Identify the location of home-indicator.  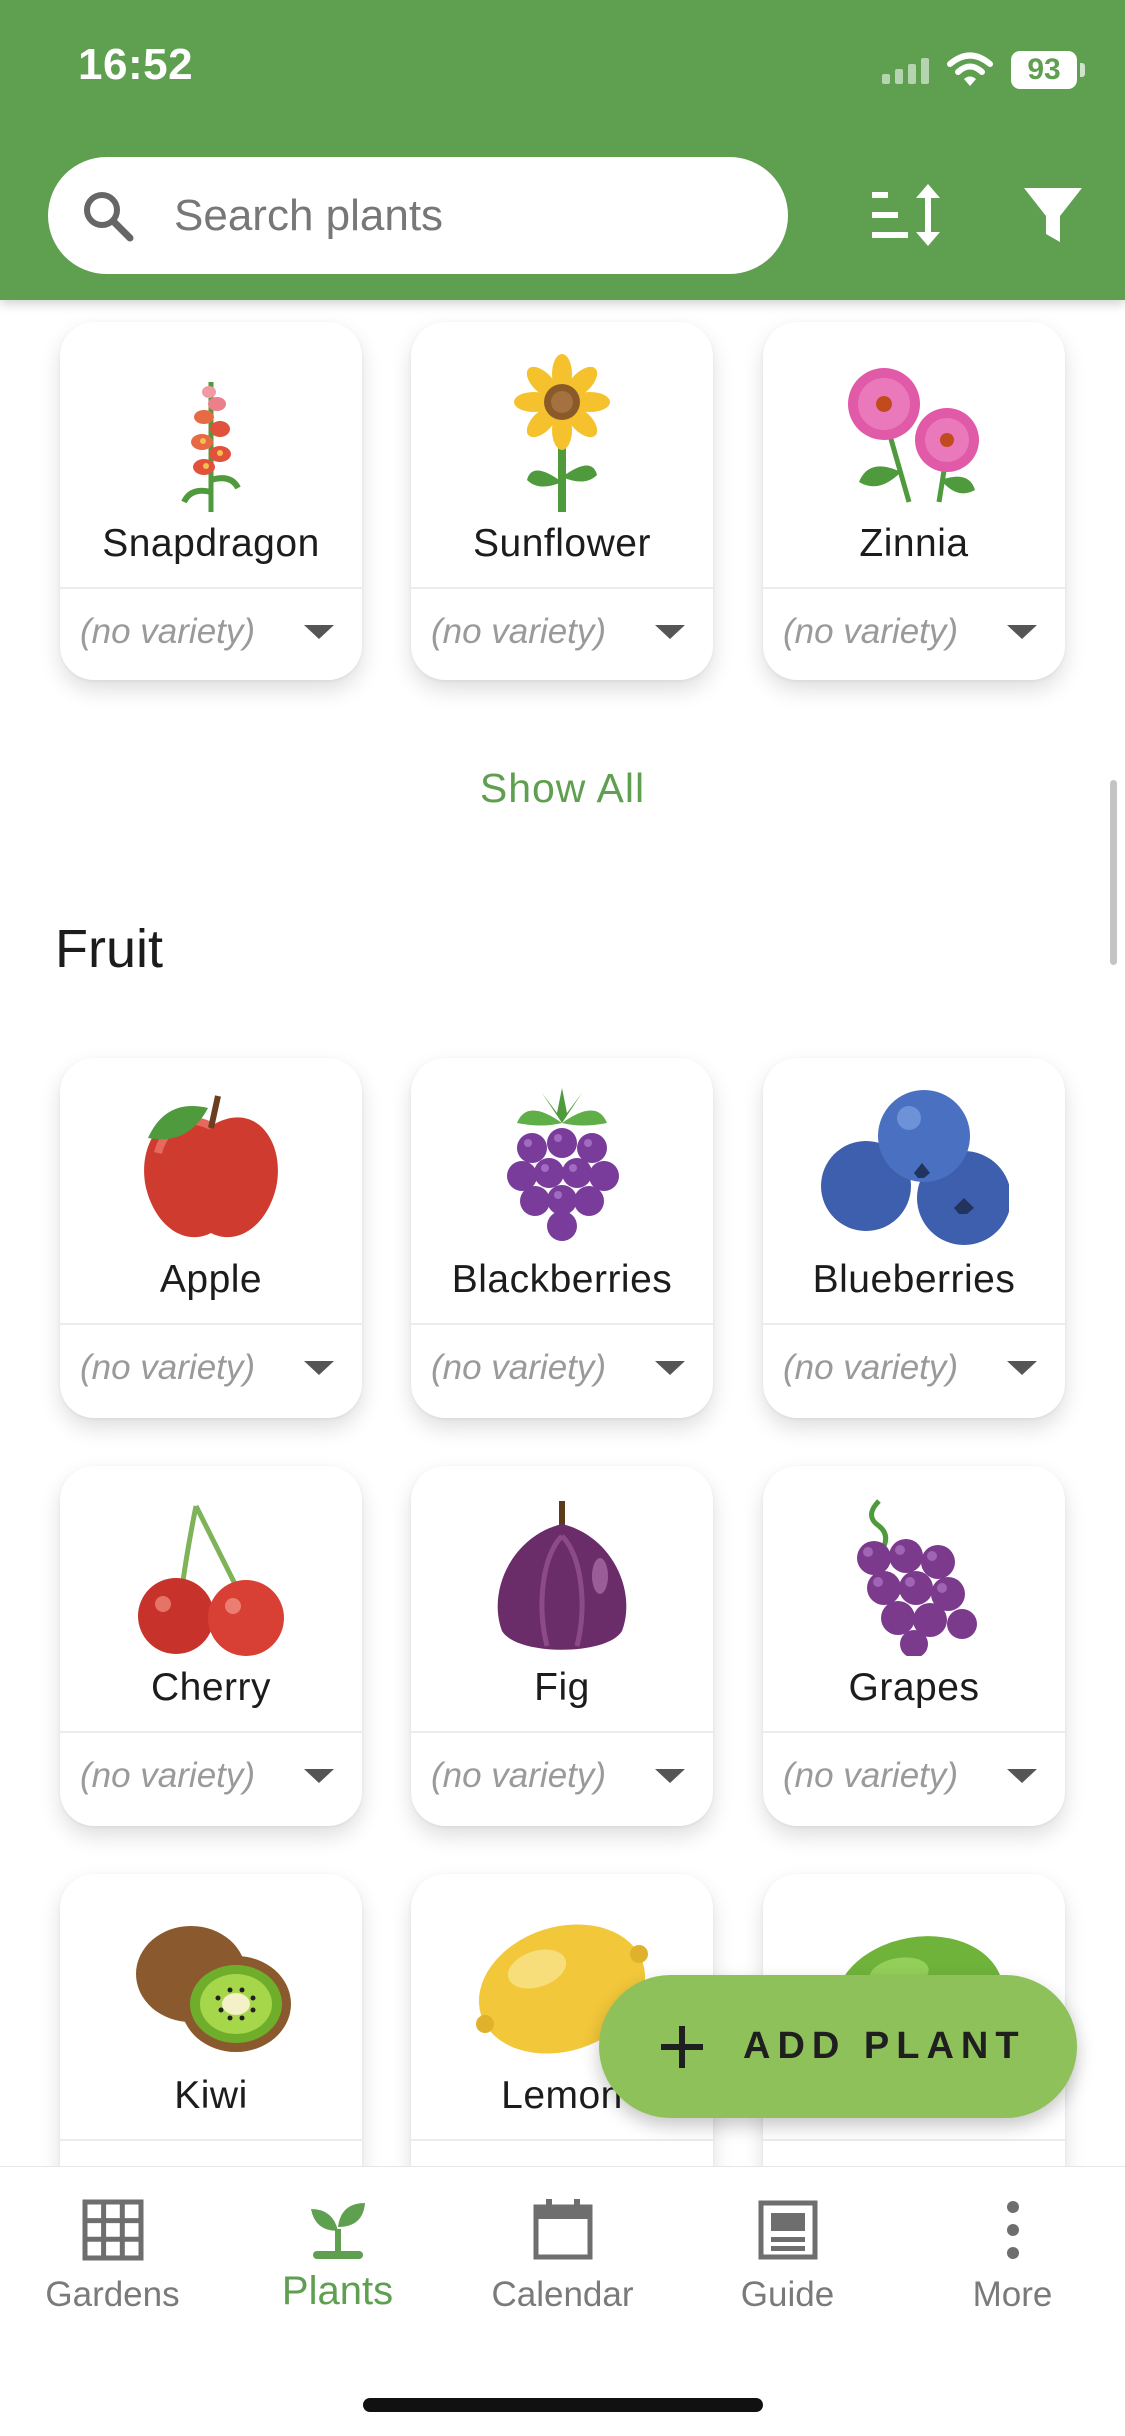
(563, 2405).